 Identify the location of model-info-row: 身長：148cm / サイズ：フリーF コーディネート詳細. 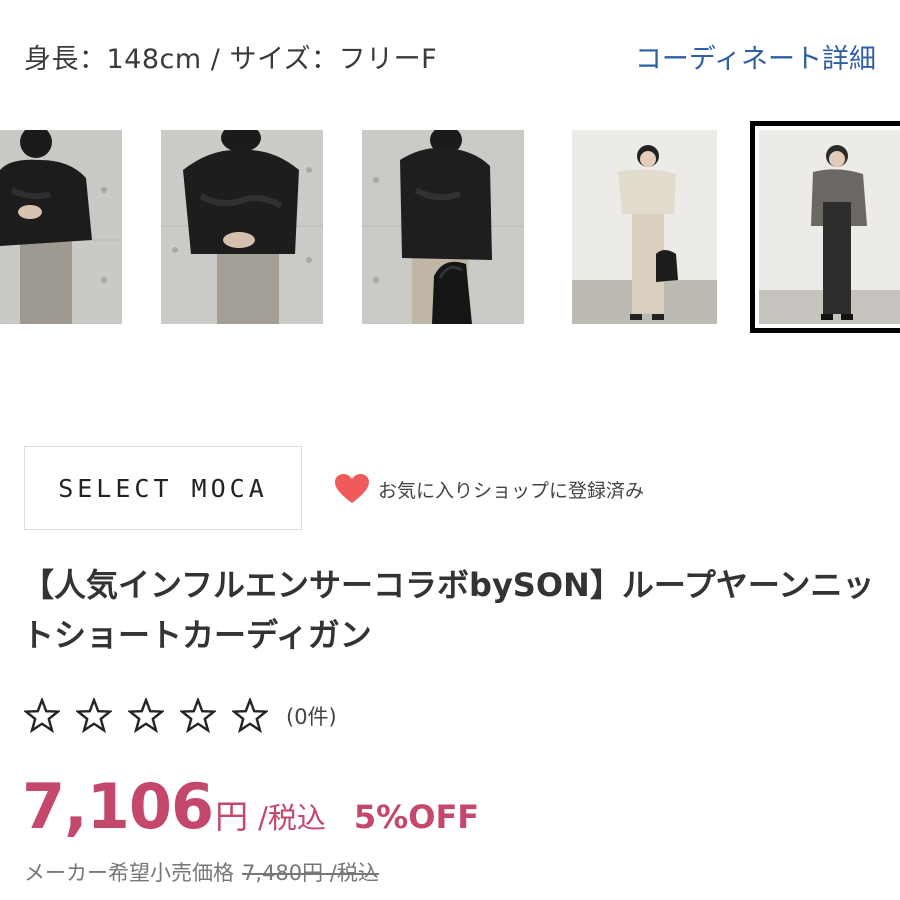
(450, 56).